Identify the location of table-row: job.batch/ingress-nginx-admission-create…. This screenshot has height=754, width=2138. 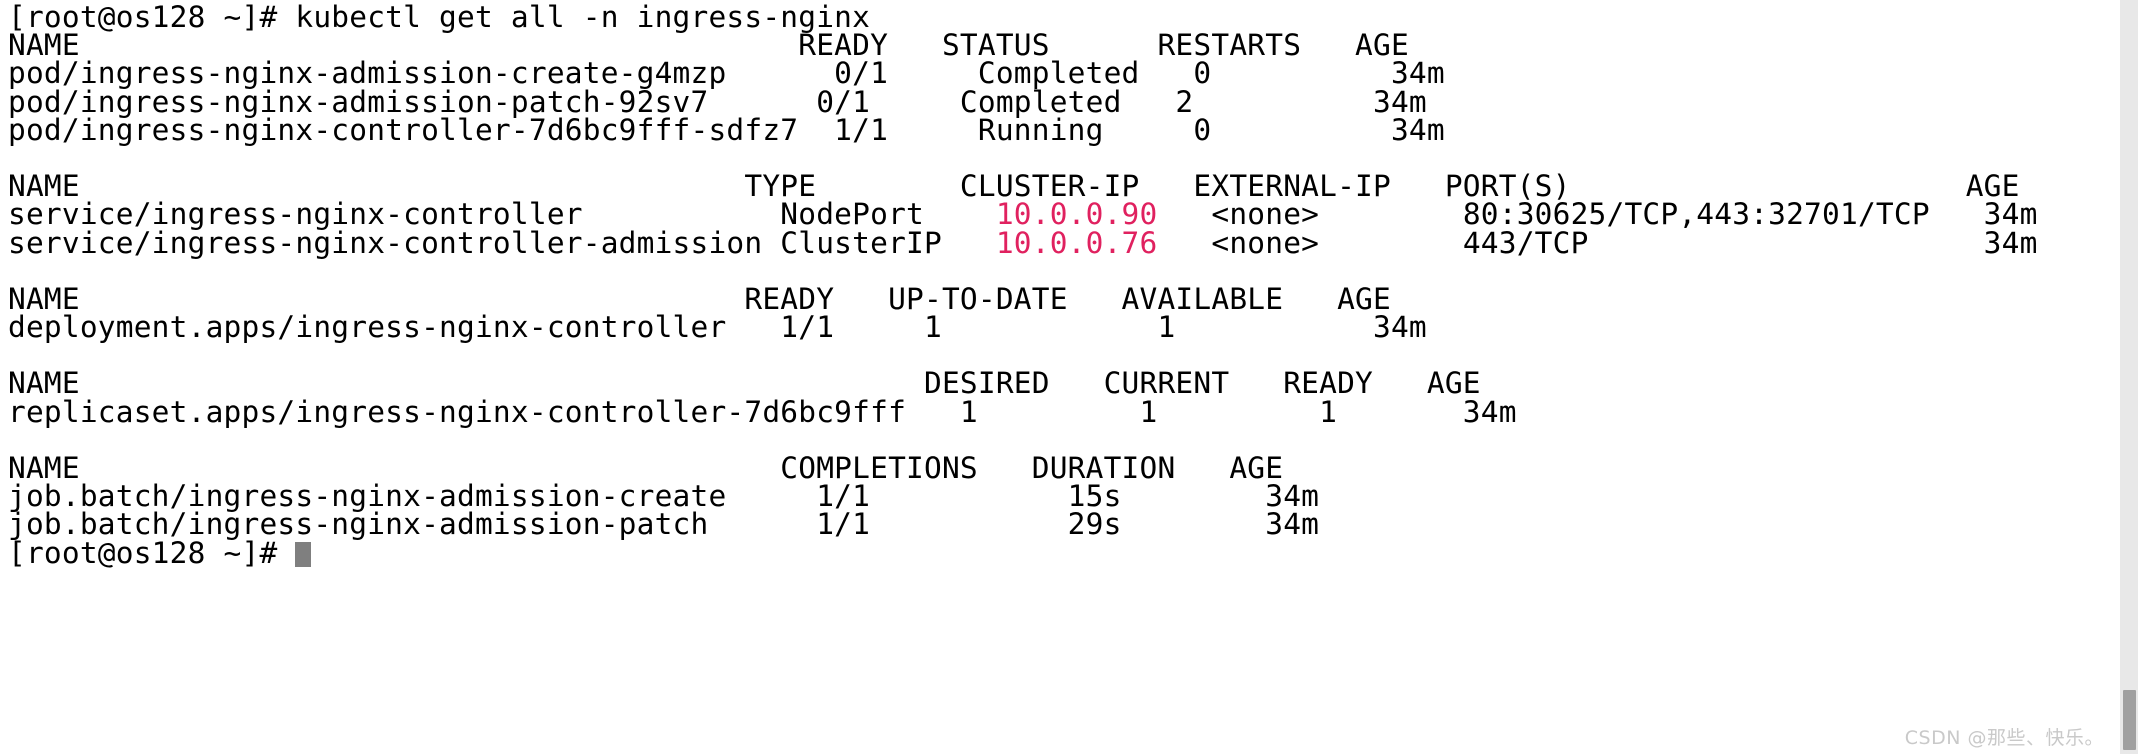
(664, 496).